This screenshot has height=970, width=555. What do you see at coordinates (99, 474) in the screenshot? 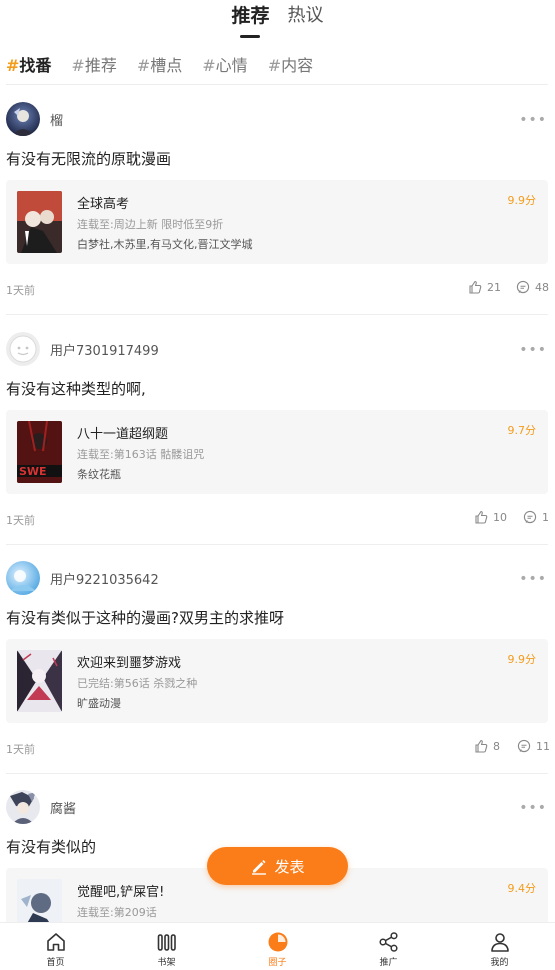
I see `book-publisher: 条纹花瓶` at bounding box center [99, 474].